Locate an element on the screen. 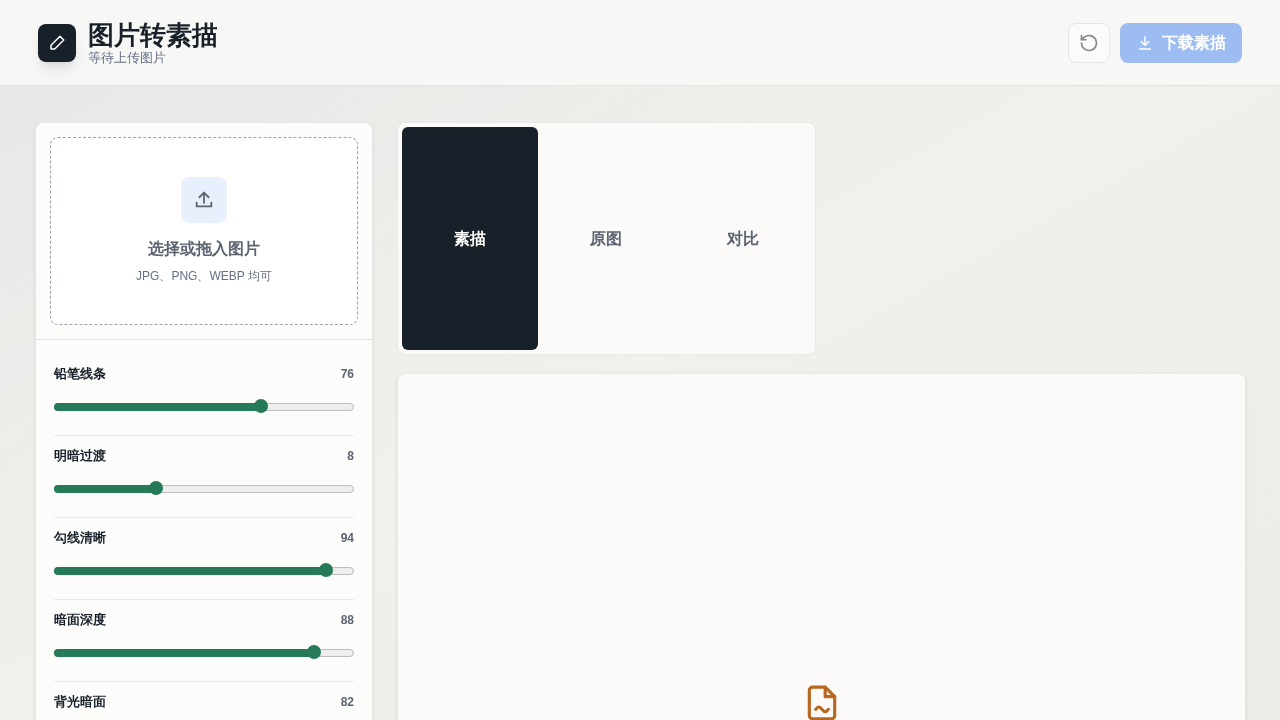 The height and width of the screenshot is (720, 1280). upload-hint: JPG、PNG、WEBP 均可 is located at coordinates (204, 276).